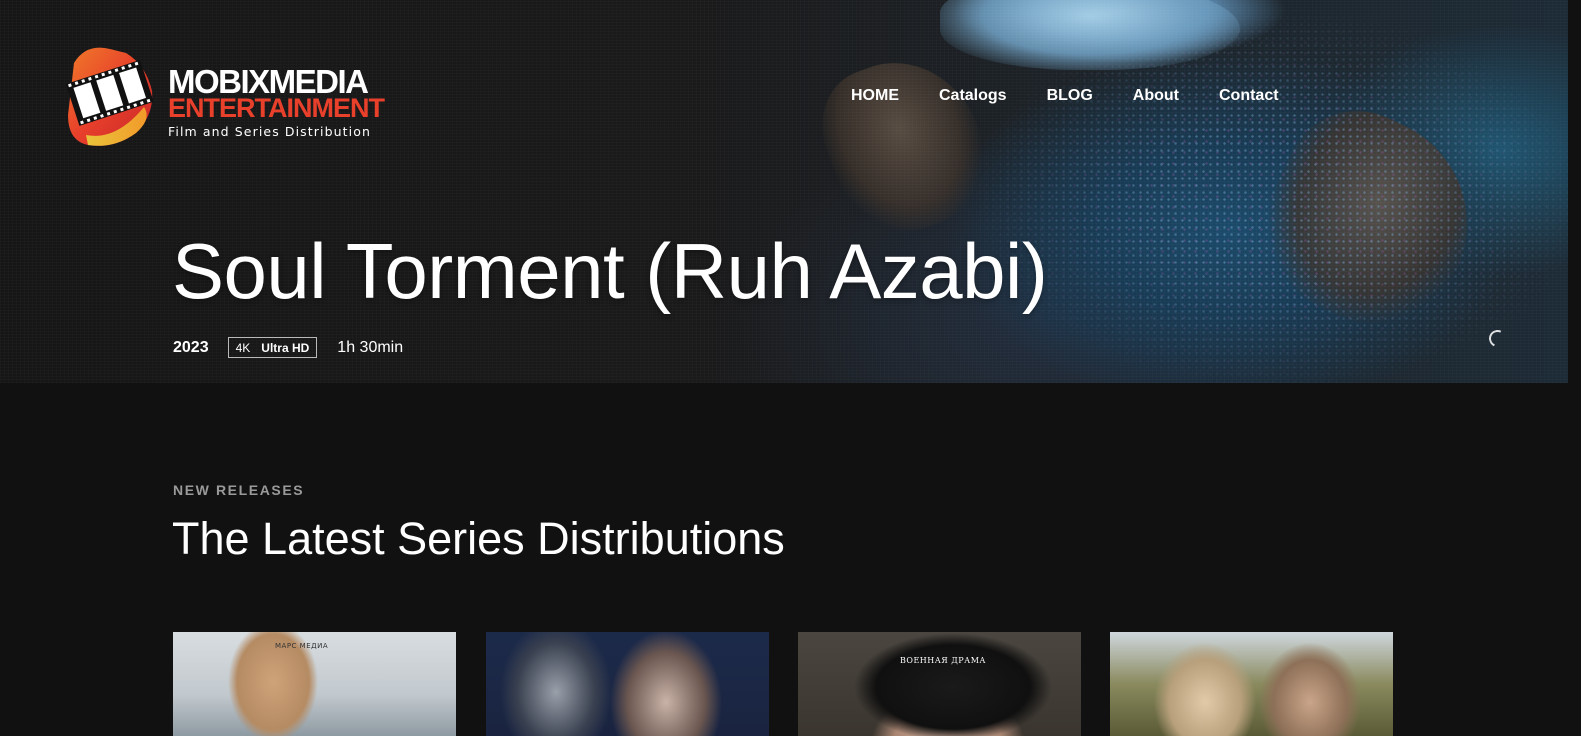 Image resolution: width=1581 pixels, height=736 pixels. What do you see at coordinates (610, 271) in the screenshot?
I see `hero-title: Soul Torment (Ruh Azabi)` at bounding box center [610, 271].